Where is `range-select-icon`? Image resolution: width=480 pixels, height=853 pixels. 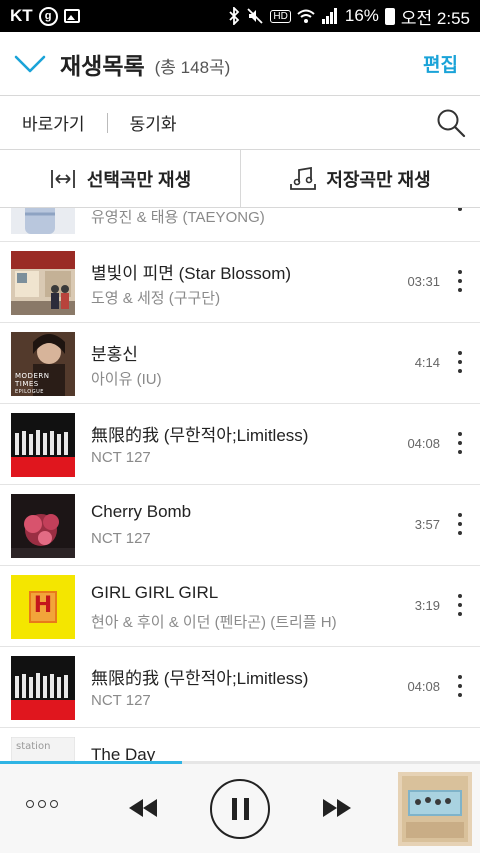
range-select-icon is located at coordinates (62, 179).